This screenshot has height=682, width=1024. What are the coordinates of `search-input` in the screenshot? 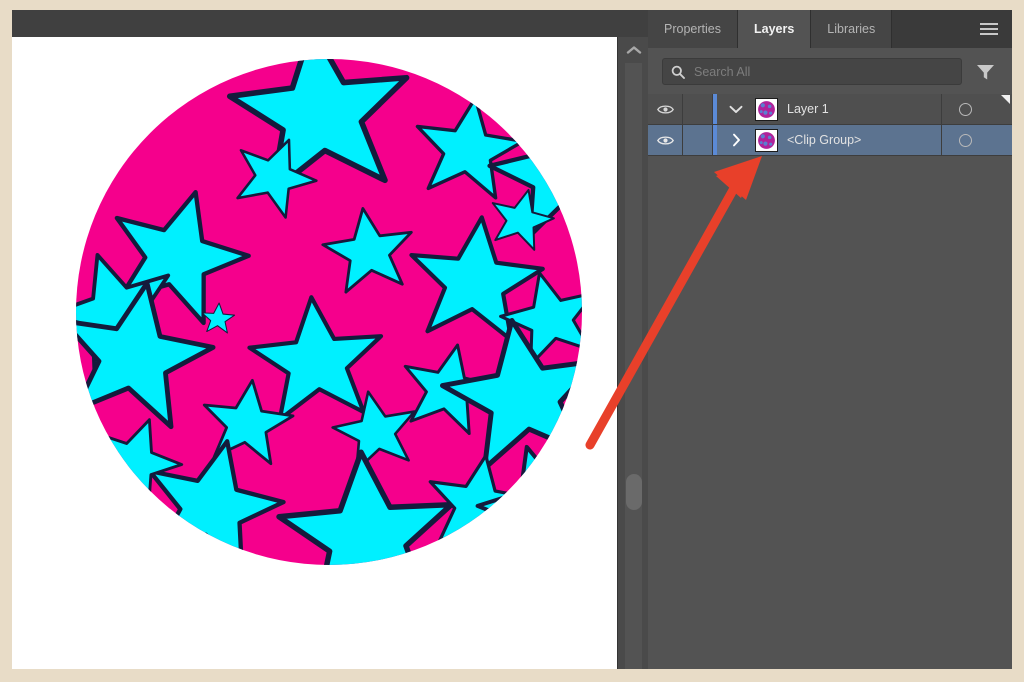 It's located at (822, 71).